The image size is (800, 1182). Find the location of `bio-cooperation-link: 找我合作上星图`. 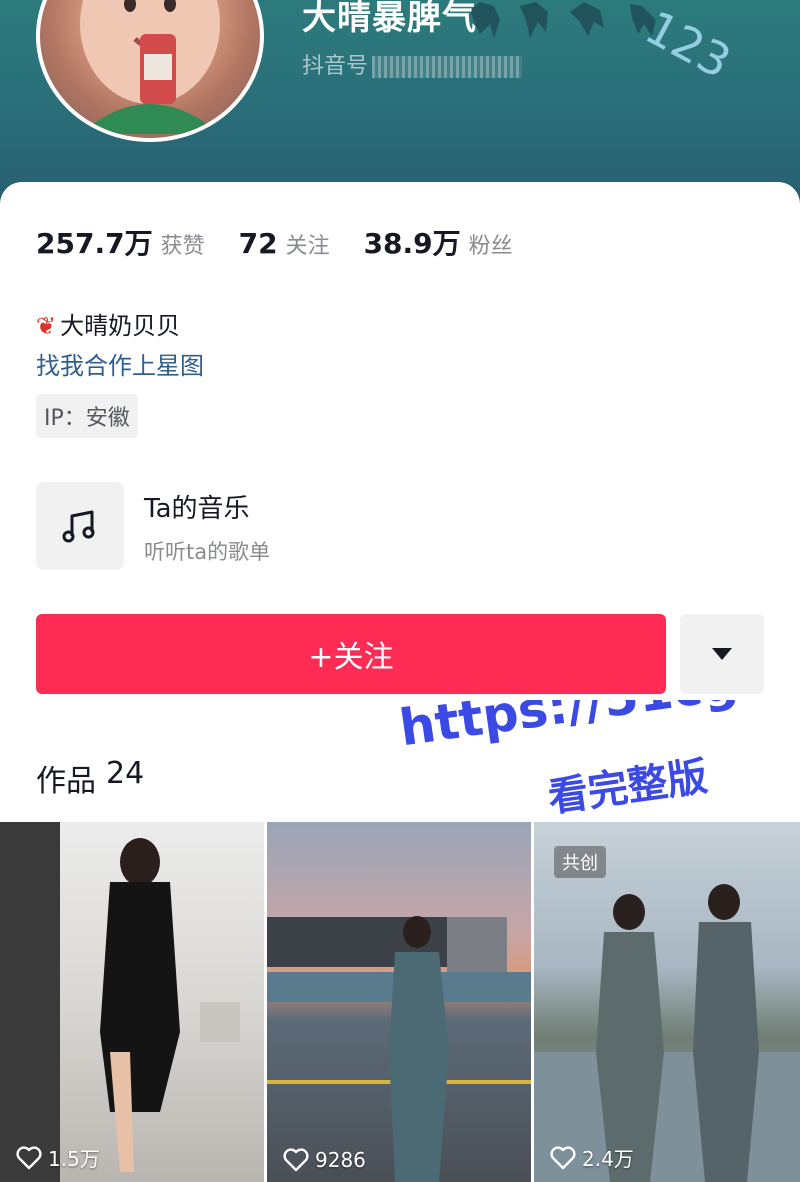

bio-cooperation-link: 找我合作上星图 is located at coordinates (120, 363).